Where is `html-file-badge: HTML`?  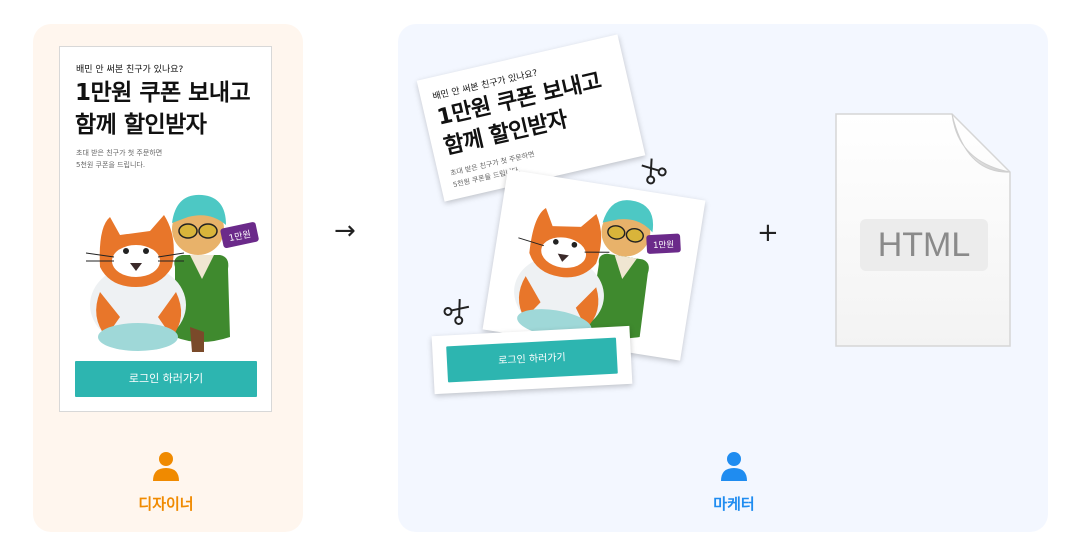 html-file-badge: HTML is located at coordinates (924, 245).